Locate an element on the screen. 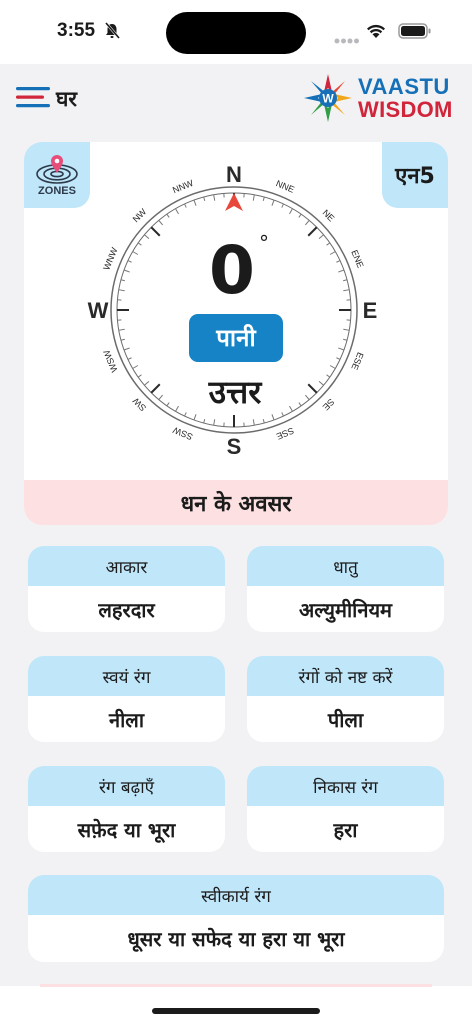 The width and height of the screenshot is (472, 1024). hamburger-menu-icon is located at coordinates (33, 99).